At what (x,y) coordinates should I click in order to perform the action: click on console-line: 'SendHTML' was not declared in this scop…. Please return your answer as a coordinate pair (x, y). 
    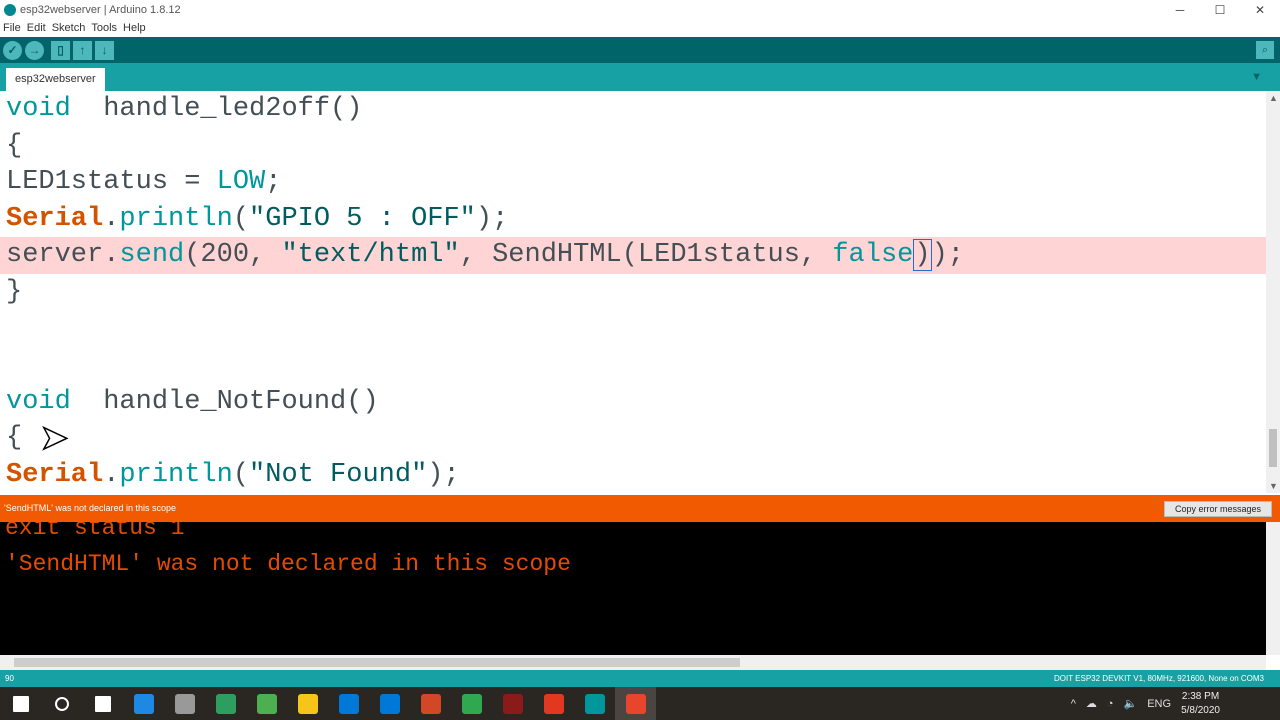
    Looking at the image, I should click on (288, 564).